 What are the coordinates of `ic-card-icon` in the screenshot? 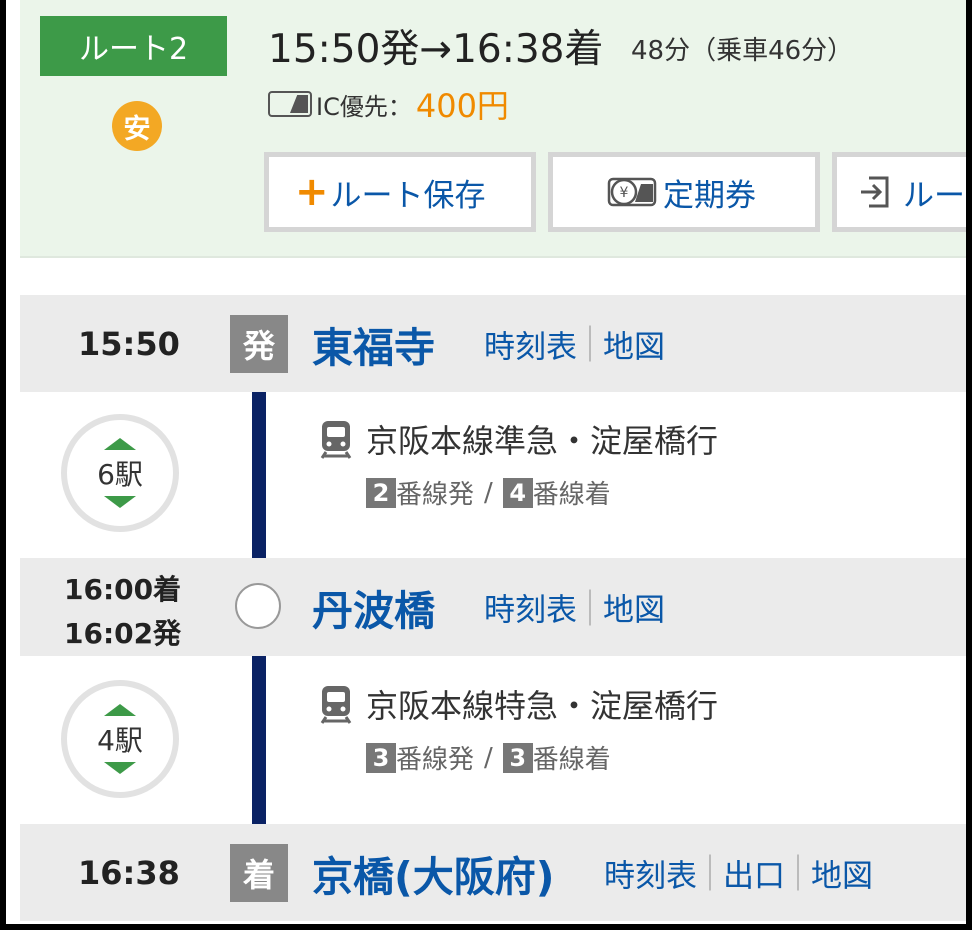 It's located at (290, 104).